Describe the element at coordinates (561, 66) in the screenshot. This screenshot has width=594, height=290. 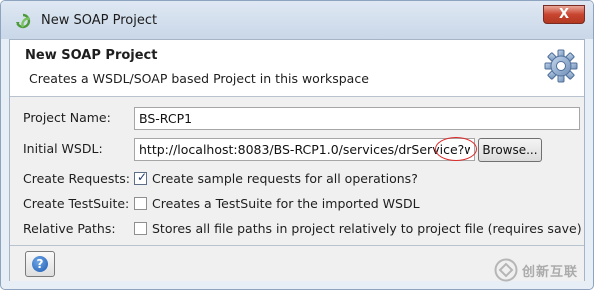
I see `gear-icon` at that location.